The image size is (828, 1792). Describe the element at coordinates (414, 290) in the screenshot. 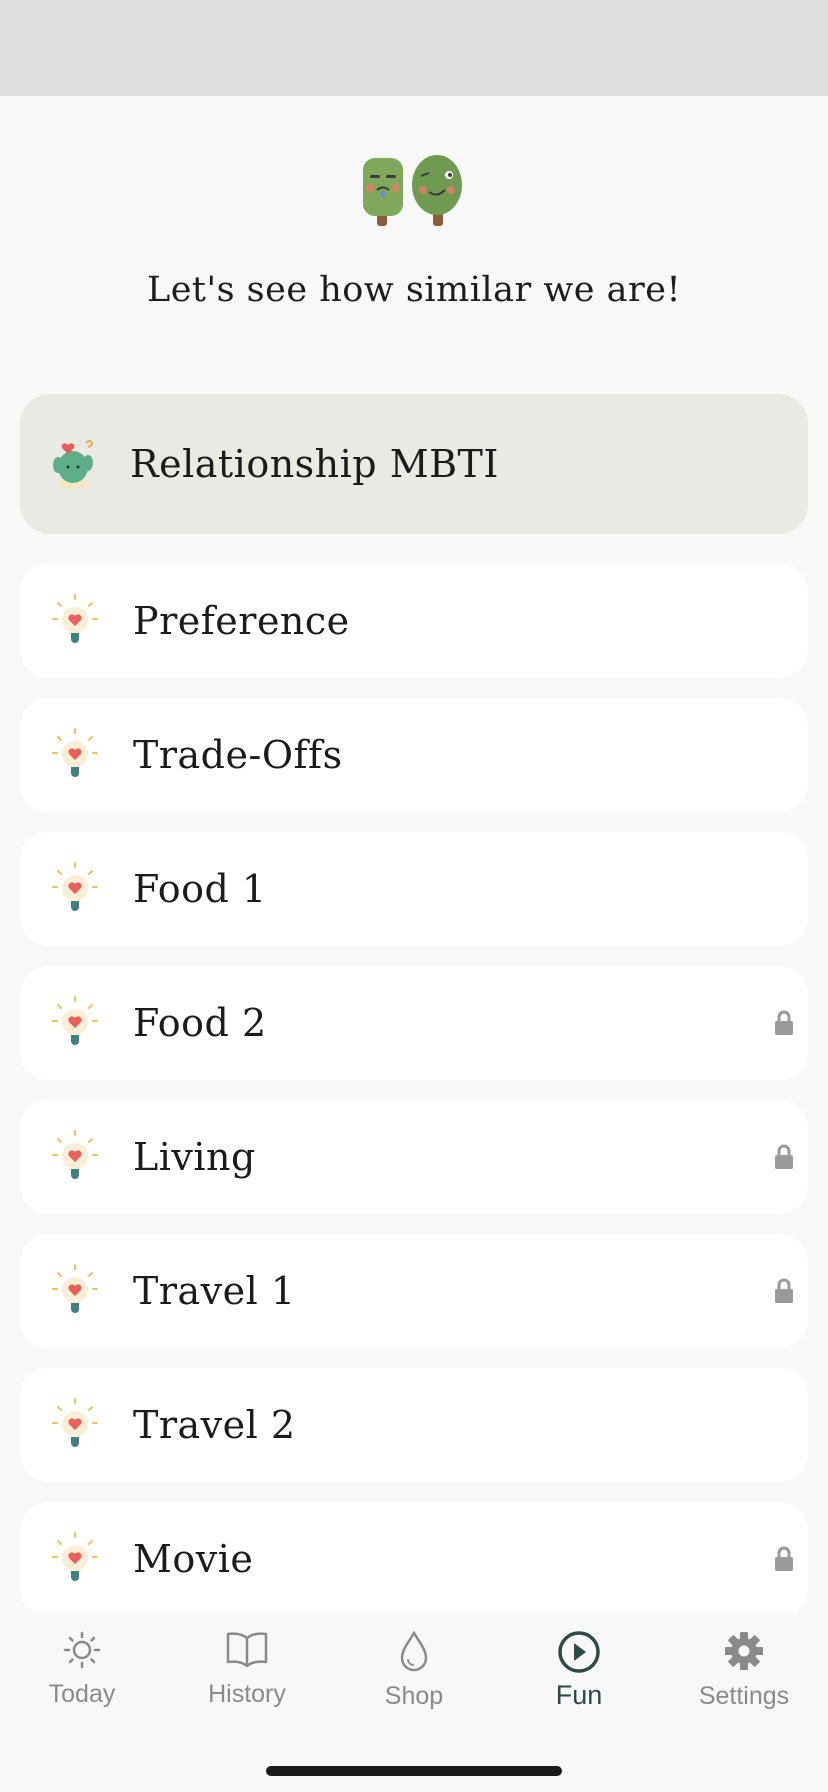

I see `page-title: Let's see how similar we are!` at that location.